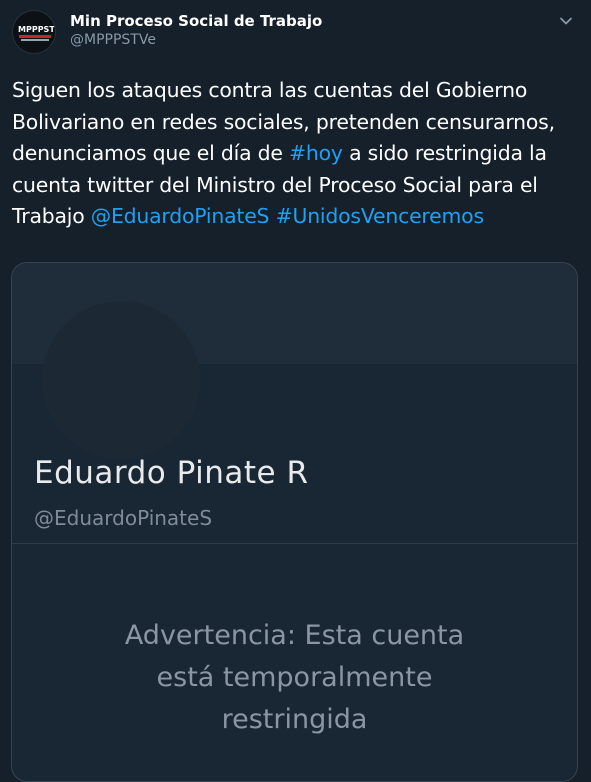 This screenshot has height=782, width=591. Describe the element at coordinates (123, 518) in the screenshot. I see `profile-handle: @EduardoPinateS` at that location.